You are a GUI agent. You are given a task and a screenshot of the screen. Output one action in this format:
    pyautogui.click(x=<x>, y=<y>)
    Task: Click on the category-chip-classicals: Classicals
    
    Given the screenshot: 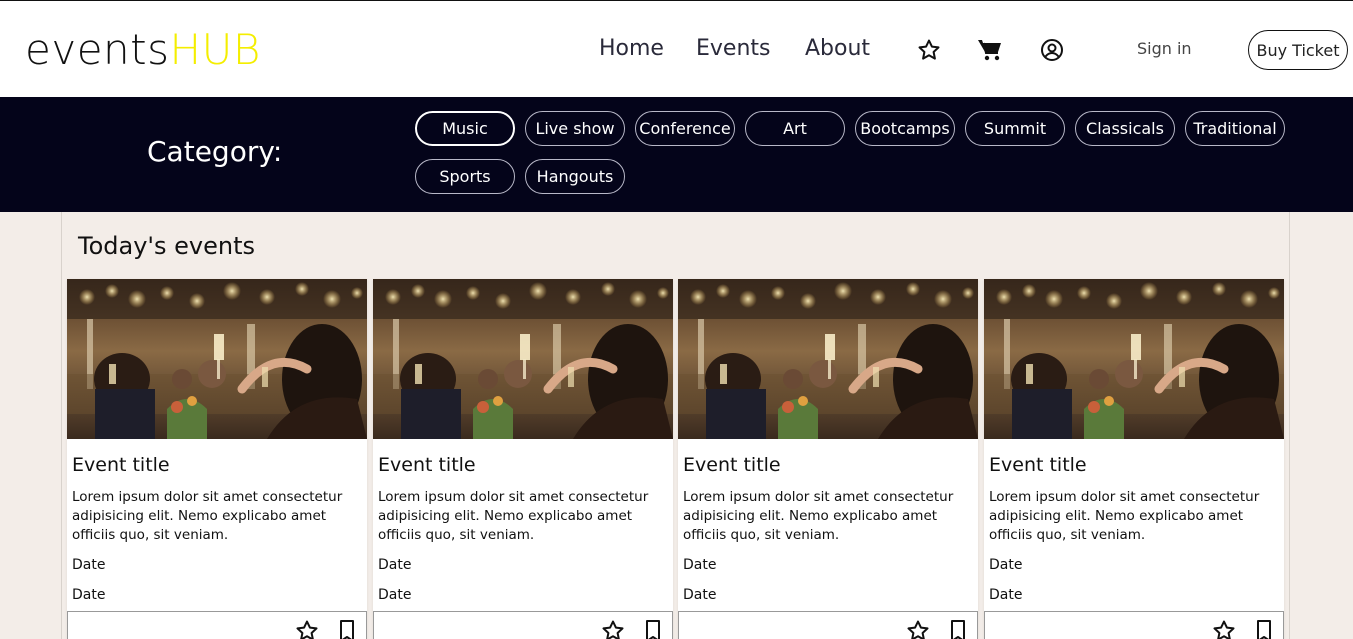 What is the action you would take?
    pyautogui.click(x=1125, y=128)
    